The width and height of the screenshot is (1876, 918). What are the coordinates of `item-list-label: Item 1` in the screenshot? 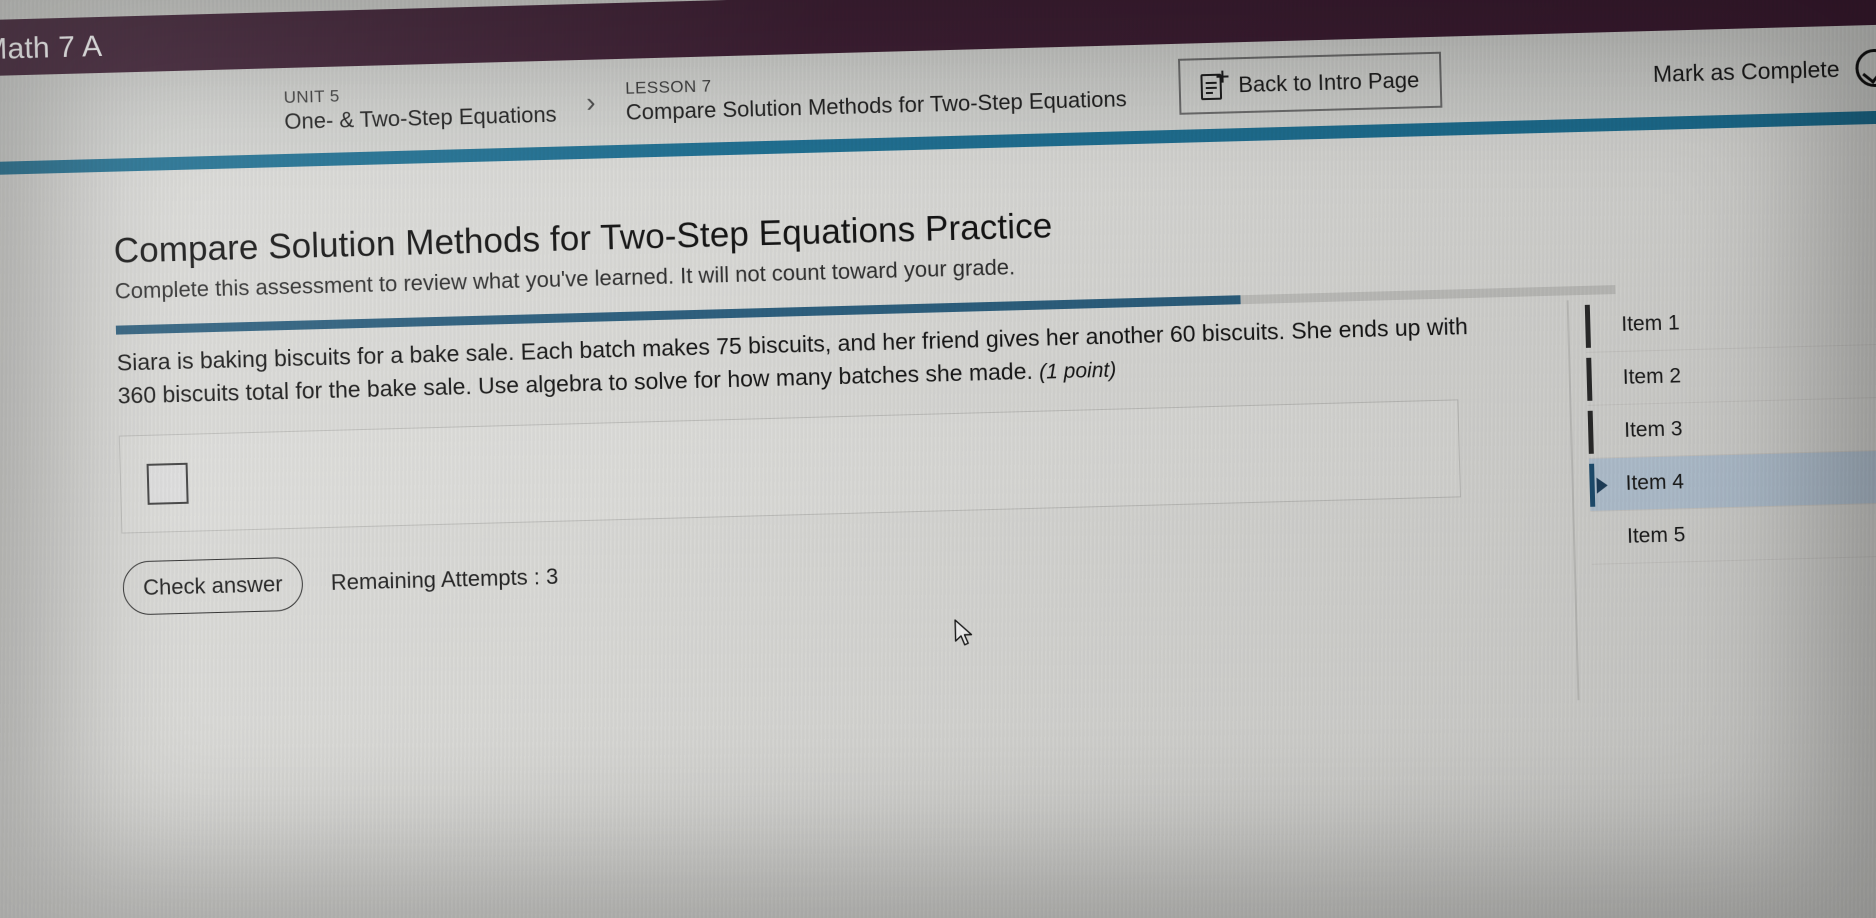 It's located at (1650, 323).